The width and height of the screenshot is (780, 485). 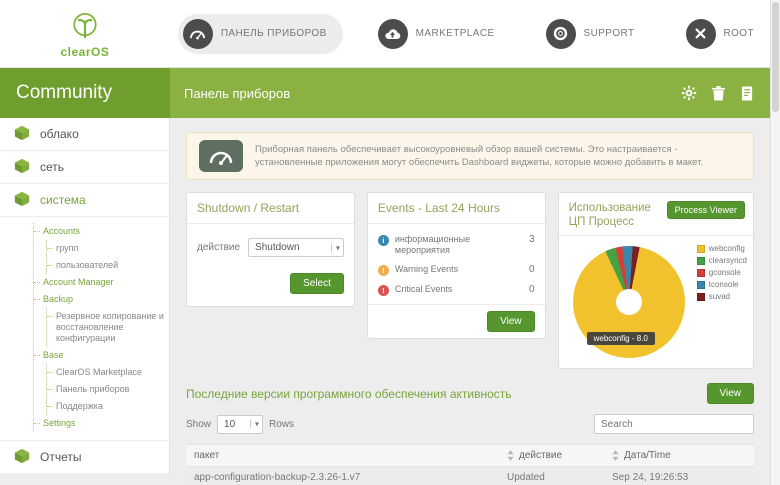 I want to click on dashboard-icon, so click(x=221, y=156).